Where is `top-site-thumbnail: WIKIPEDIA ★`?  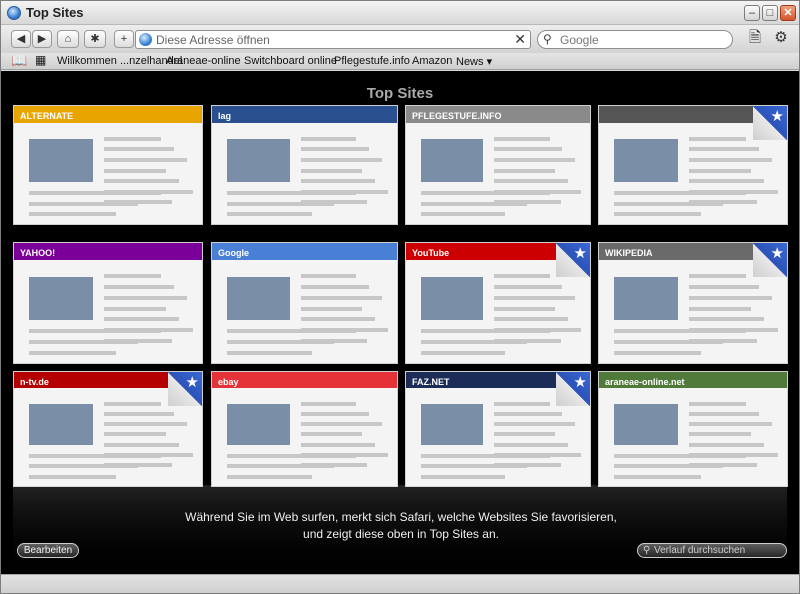 top-site-thumbnail: WIKIPEDIA ★ is located at coordinates (693, 303).